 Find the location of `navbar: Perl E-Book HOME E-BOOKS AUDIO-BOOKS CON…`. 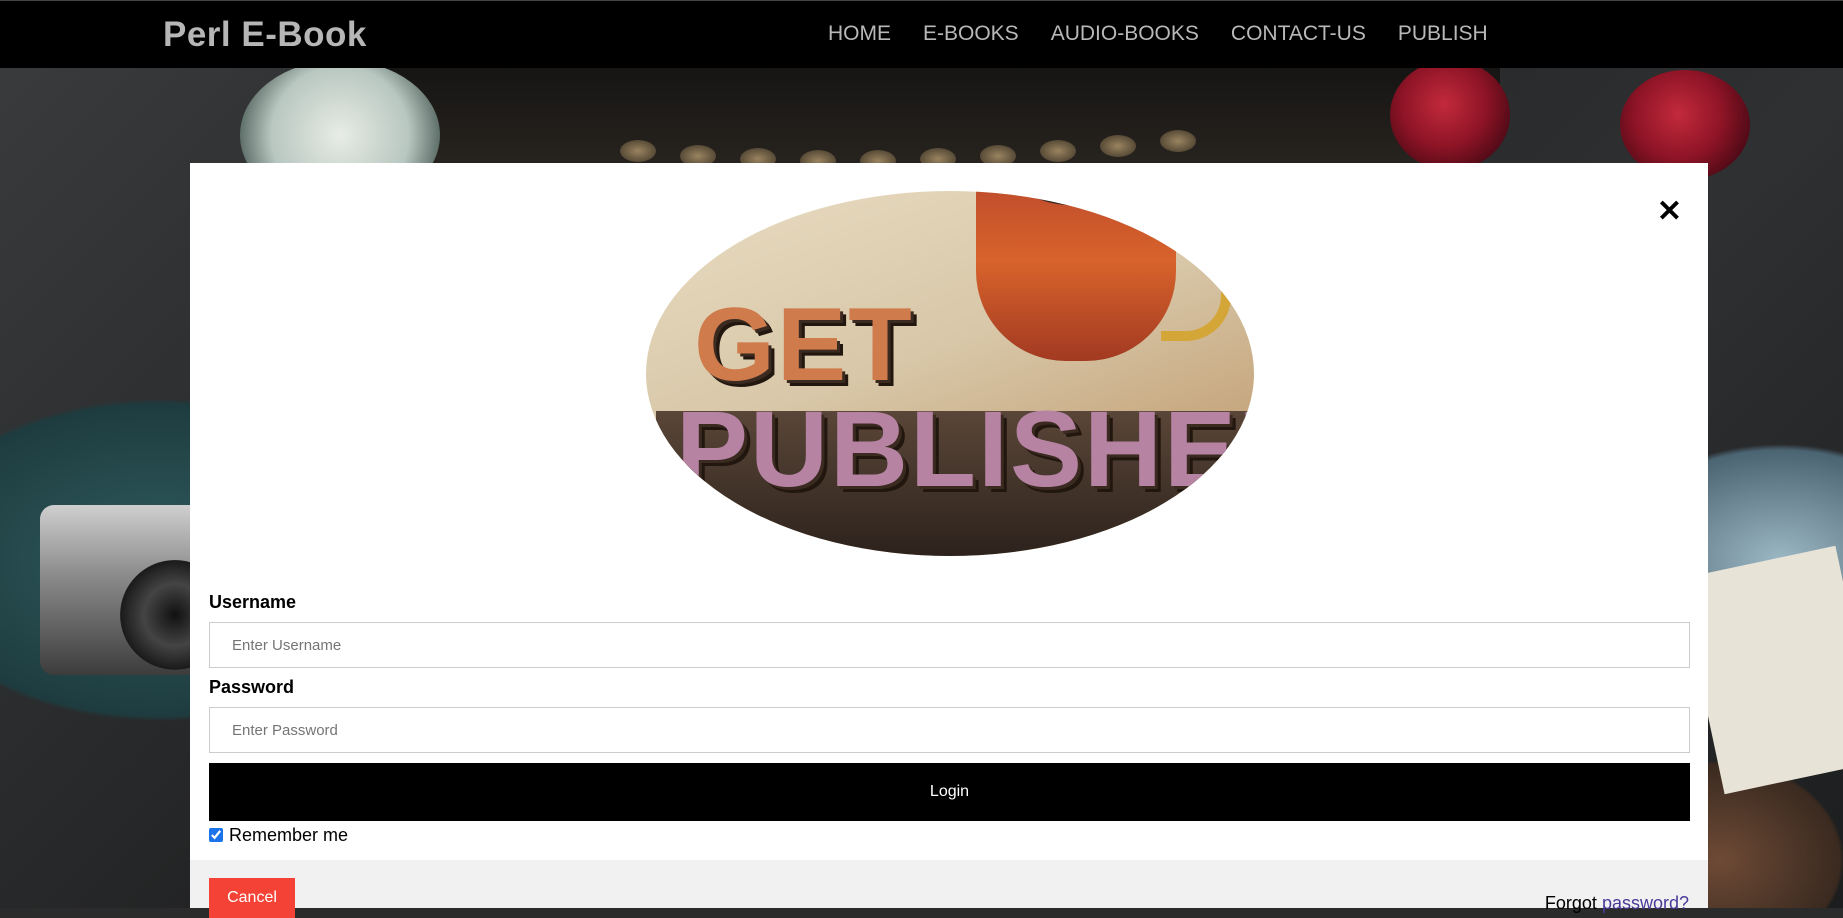

navbar: Perl E-Book HOME E-BOOKS AUDIO-BOOKS CON… is located at coordinates (921, 34).